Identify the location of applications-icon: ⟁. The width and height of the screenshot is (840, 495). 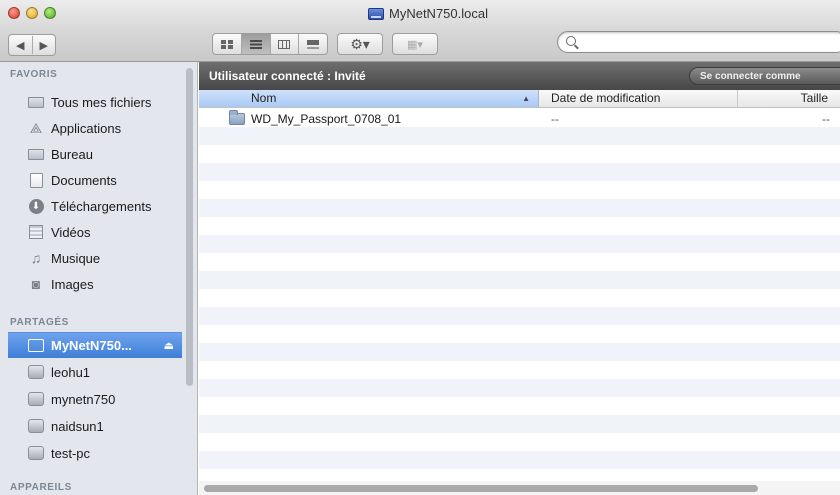
(36, 127).